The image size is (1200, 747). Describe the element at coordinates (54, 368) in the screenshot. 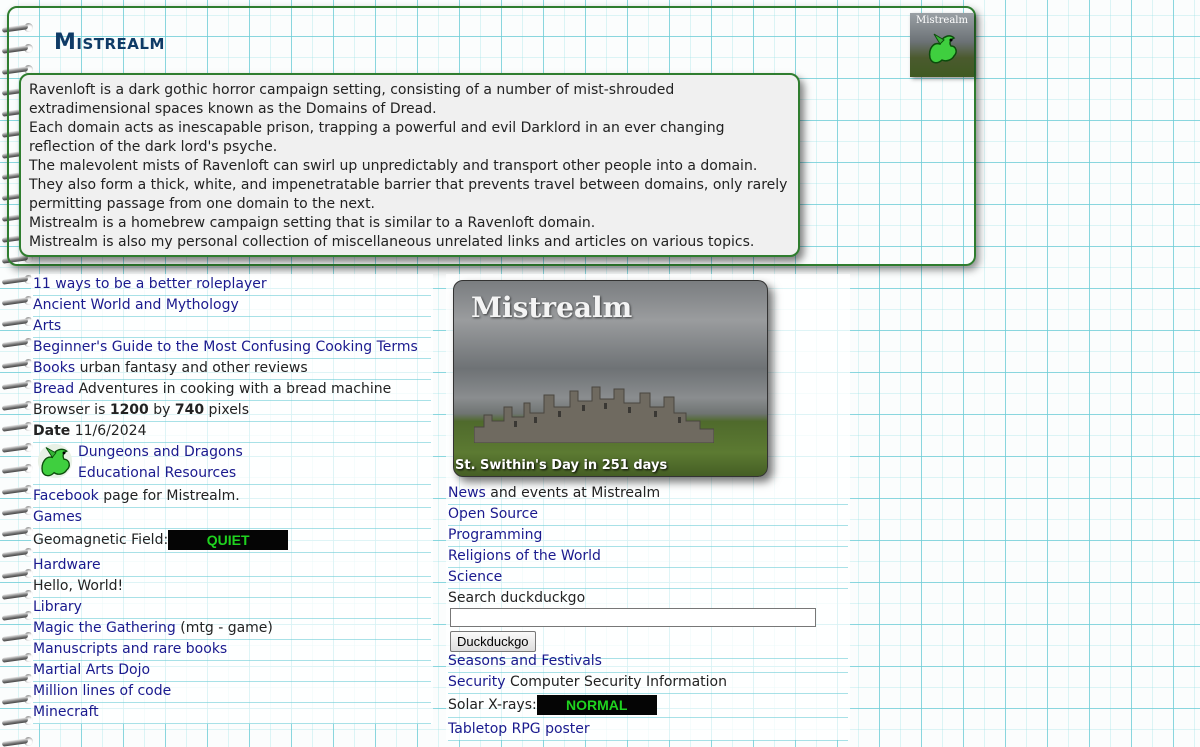

I see `link-books: Books` at that location.